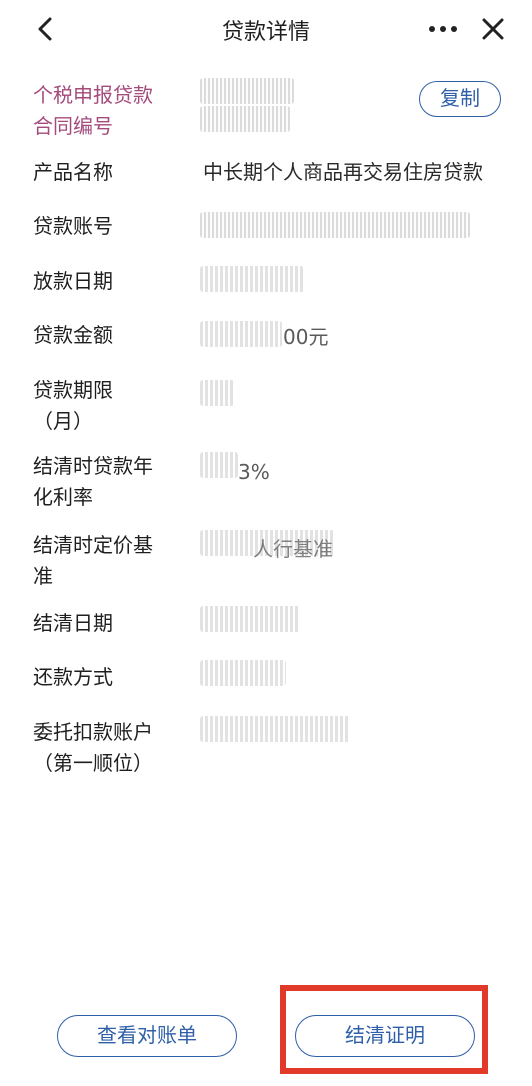  I want to click on settlement-date-label: 结清日期, so click(73, 623).